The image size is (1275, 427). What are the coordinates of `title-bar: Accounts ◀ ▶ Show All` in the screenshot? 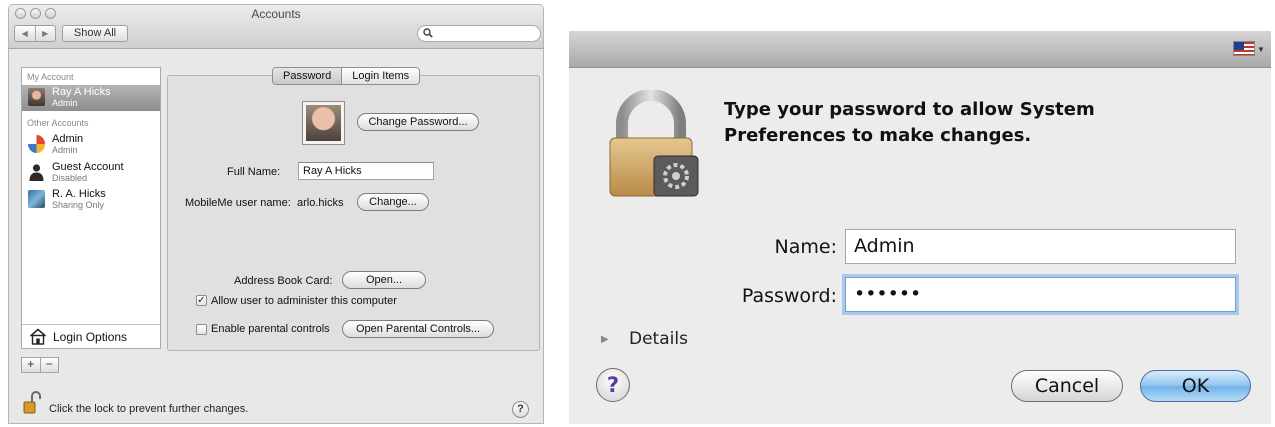 It's located at (276, 27).